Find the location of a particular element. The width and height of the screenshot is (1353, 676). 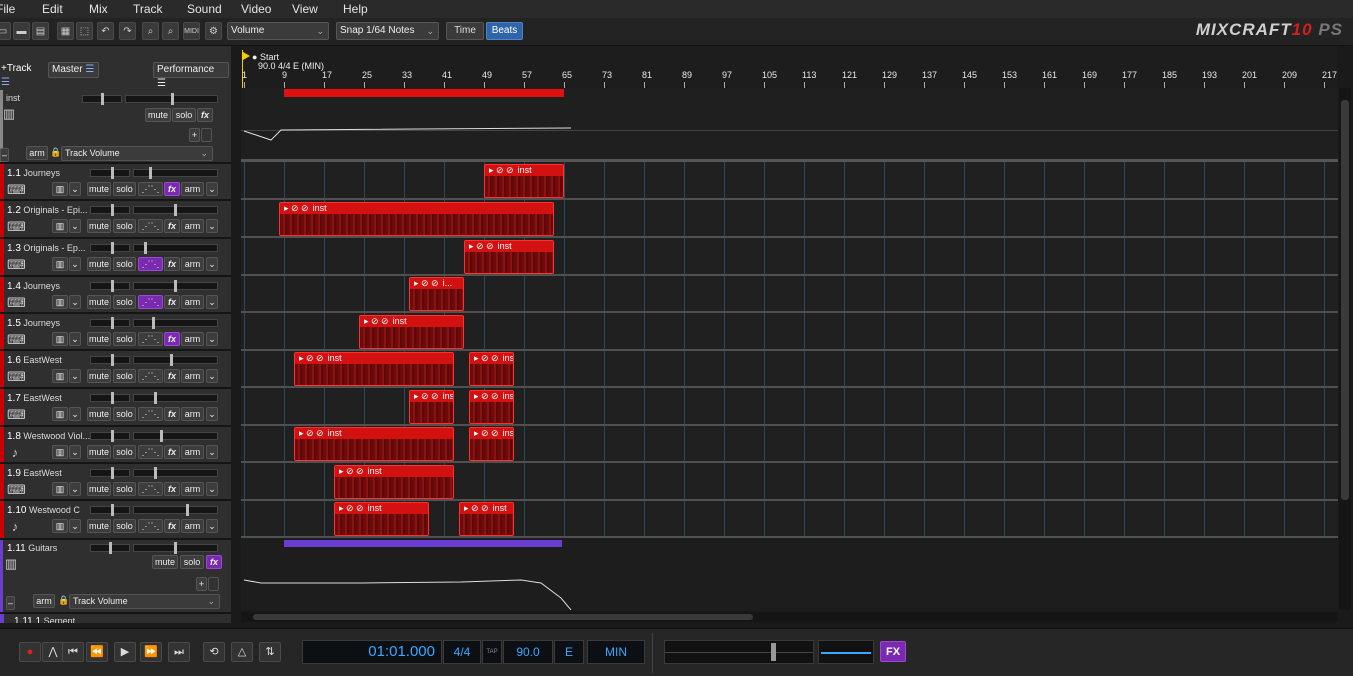

go-to-end-button: ⏭ is located at coordinates (179, 652).